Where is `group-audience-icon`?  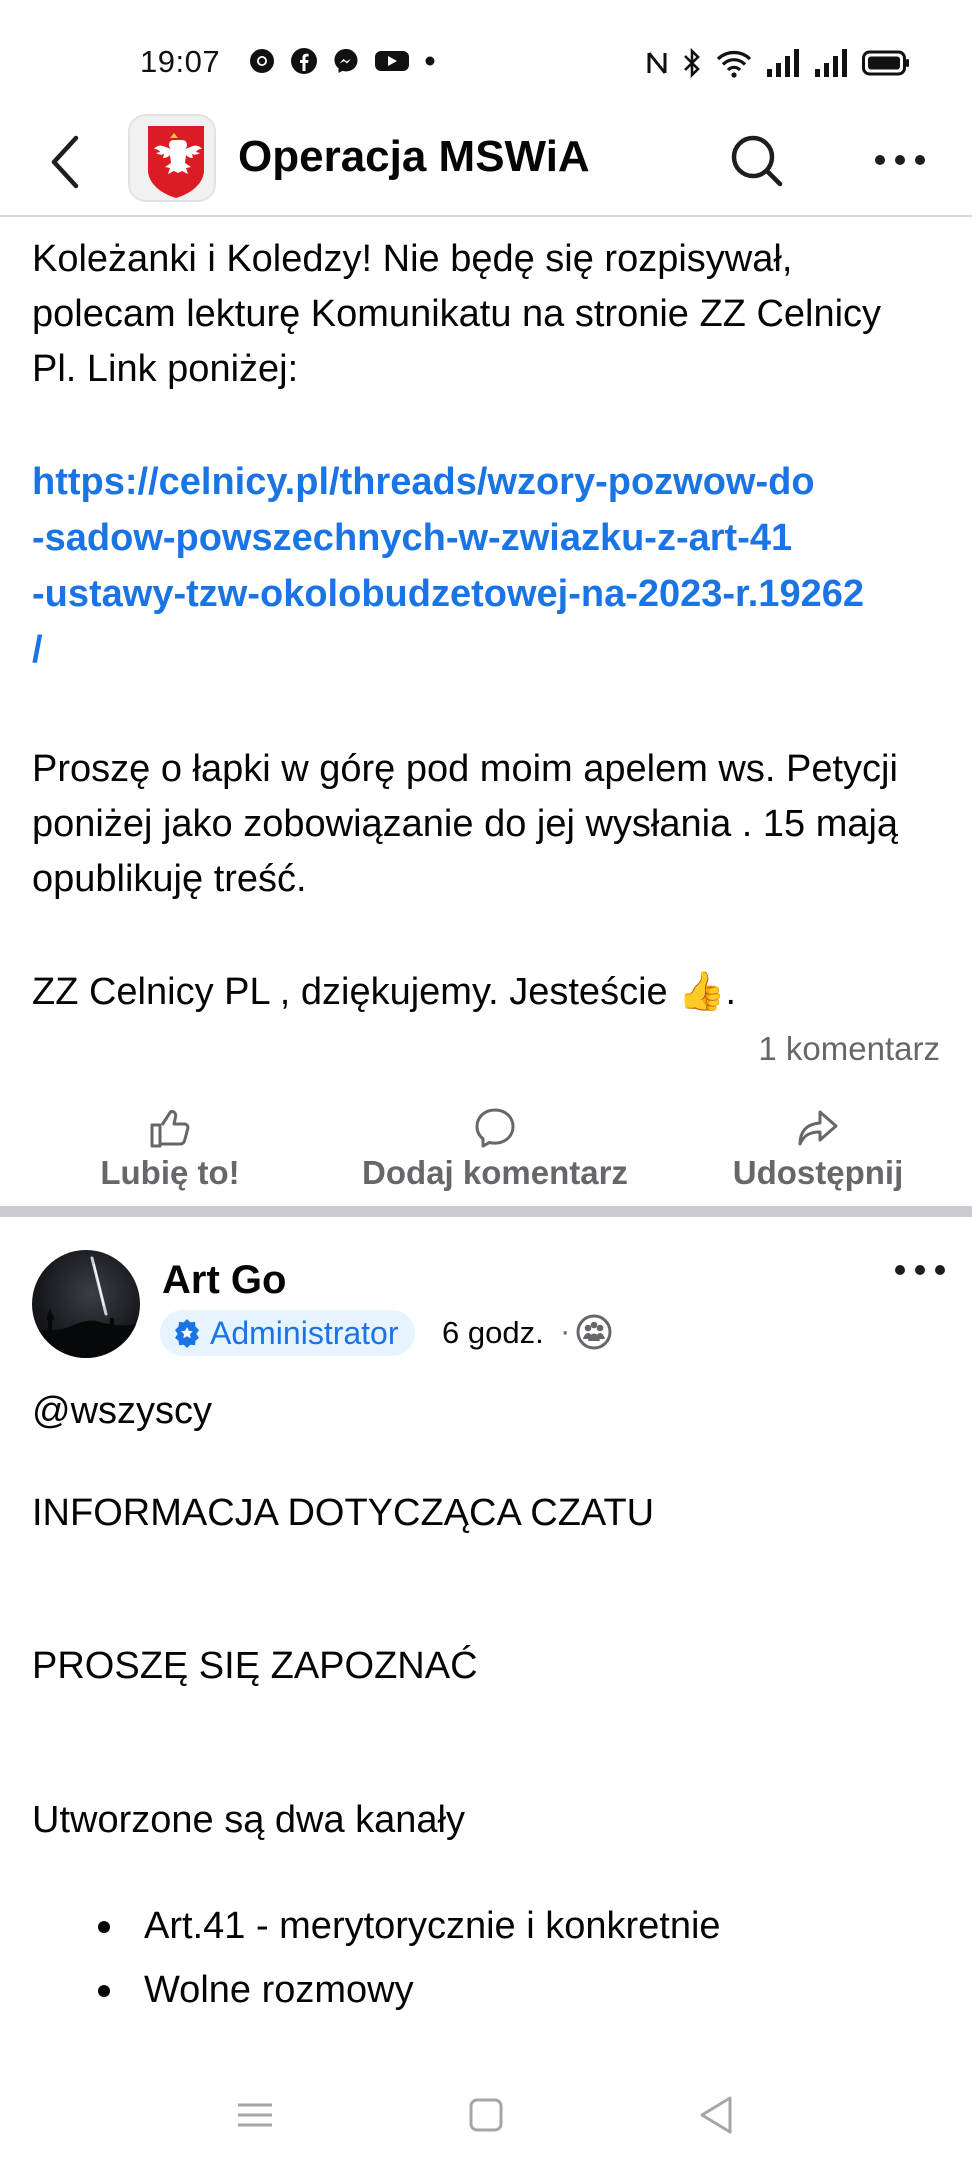 group-audience-icon is located at coordinates (594, 1332).